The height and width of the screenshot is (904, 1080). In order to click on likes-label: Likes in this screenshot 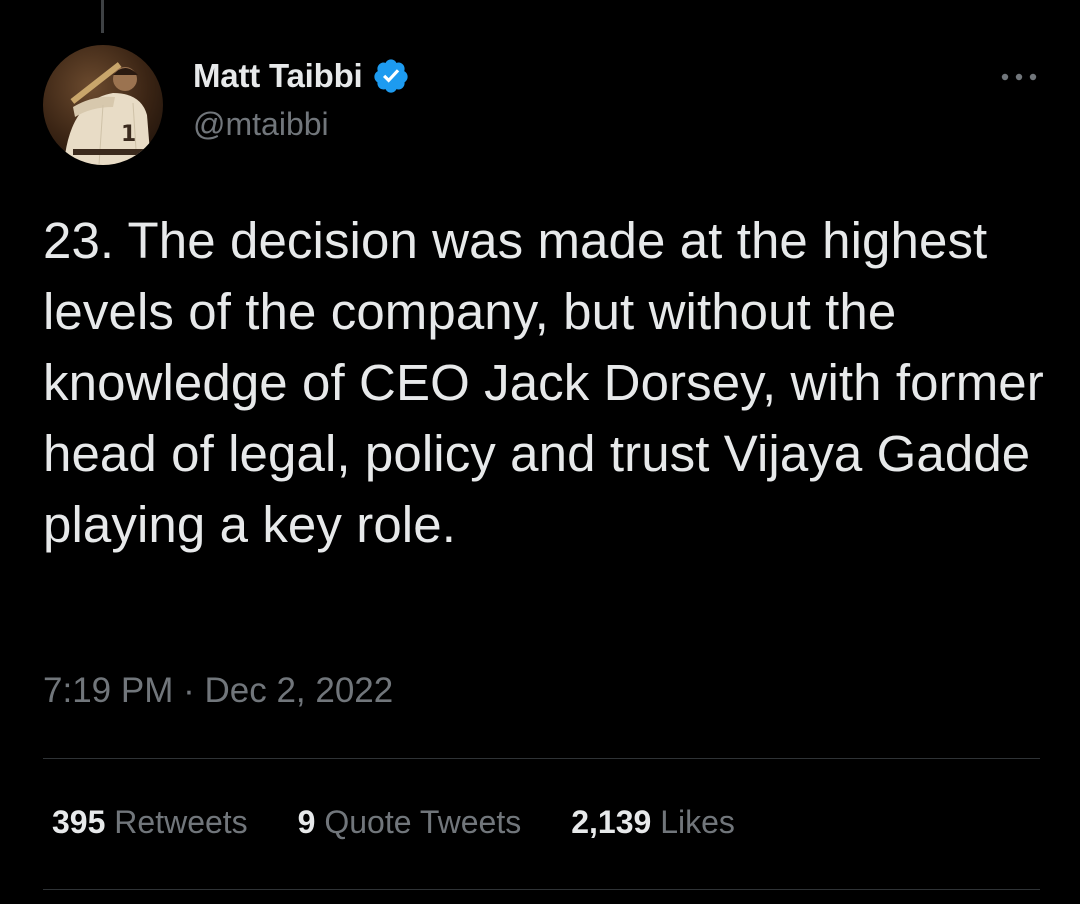, I will do `click(697, 822)`.